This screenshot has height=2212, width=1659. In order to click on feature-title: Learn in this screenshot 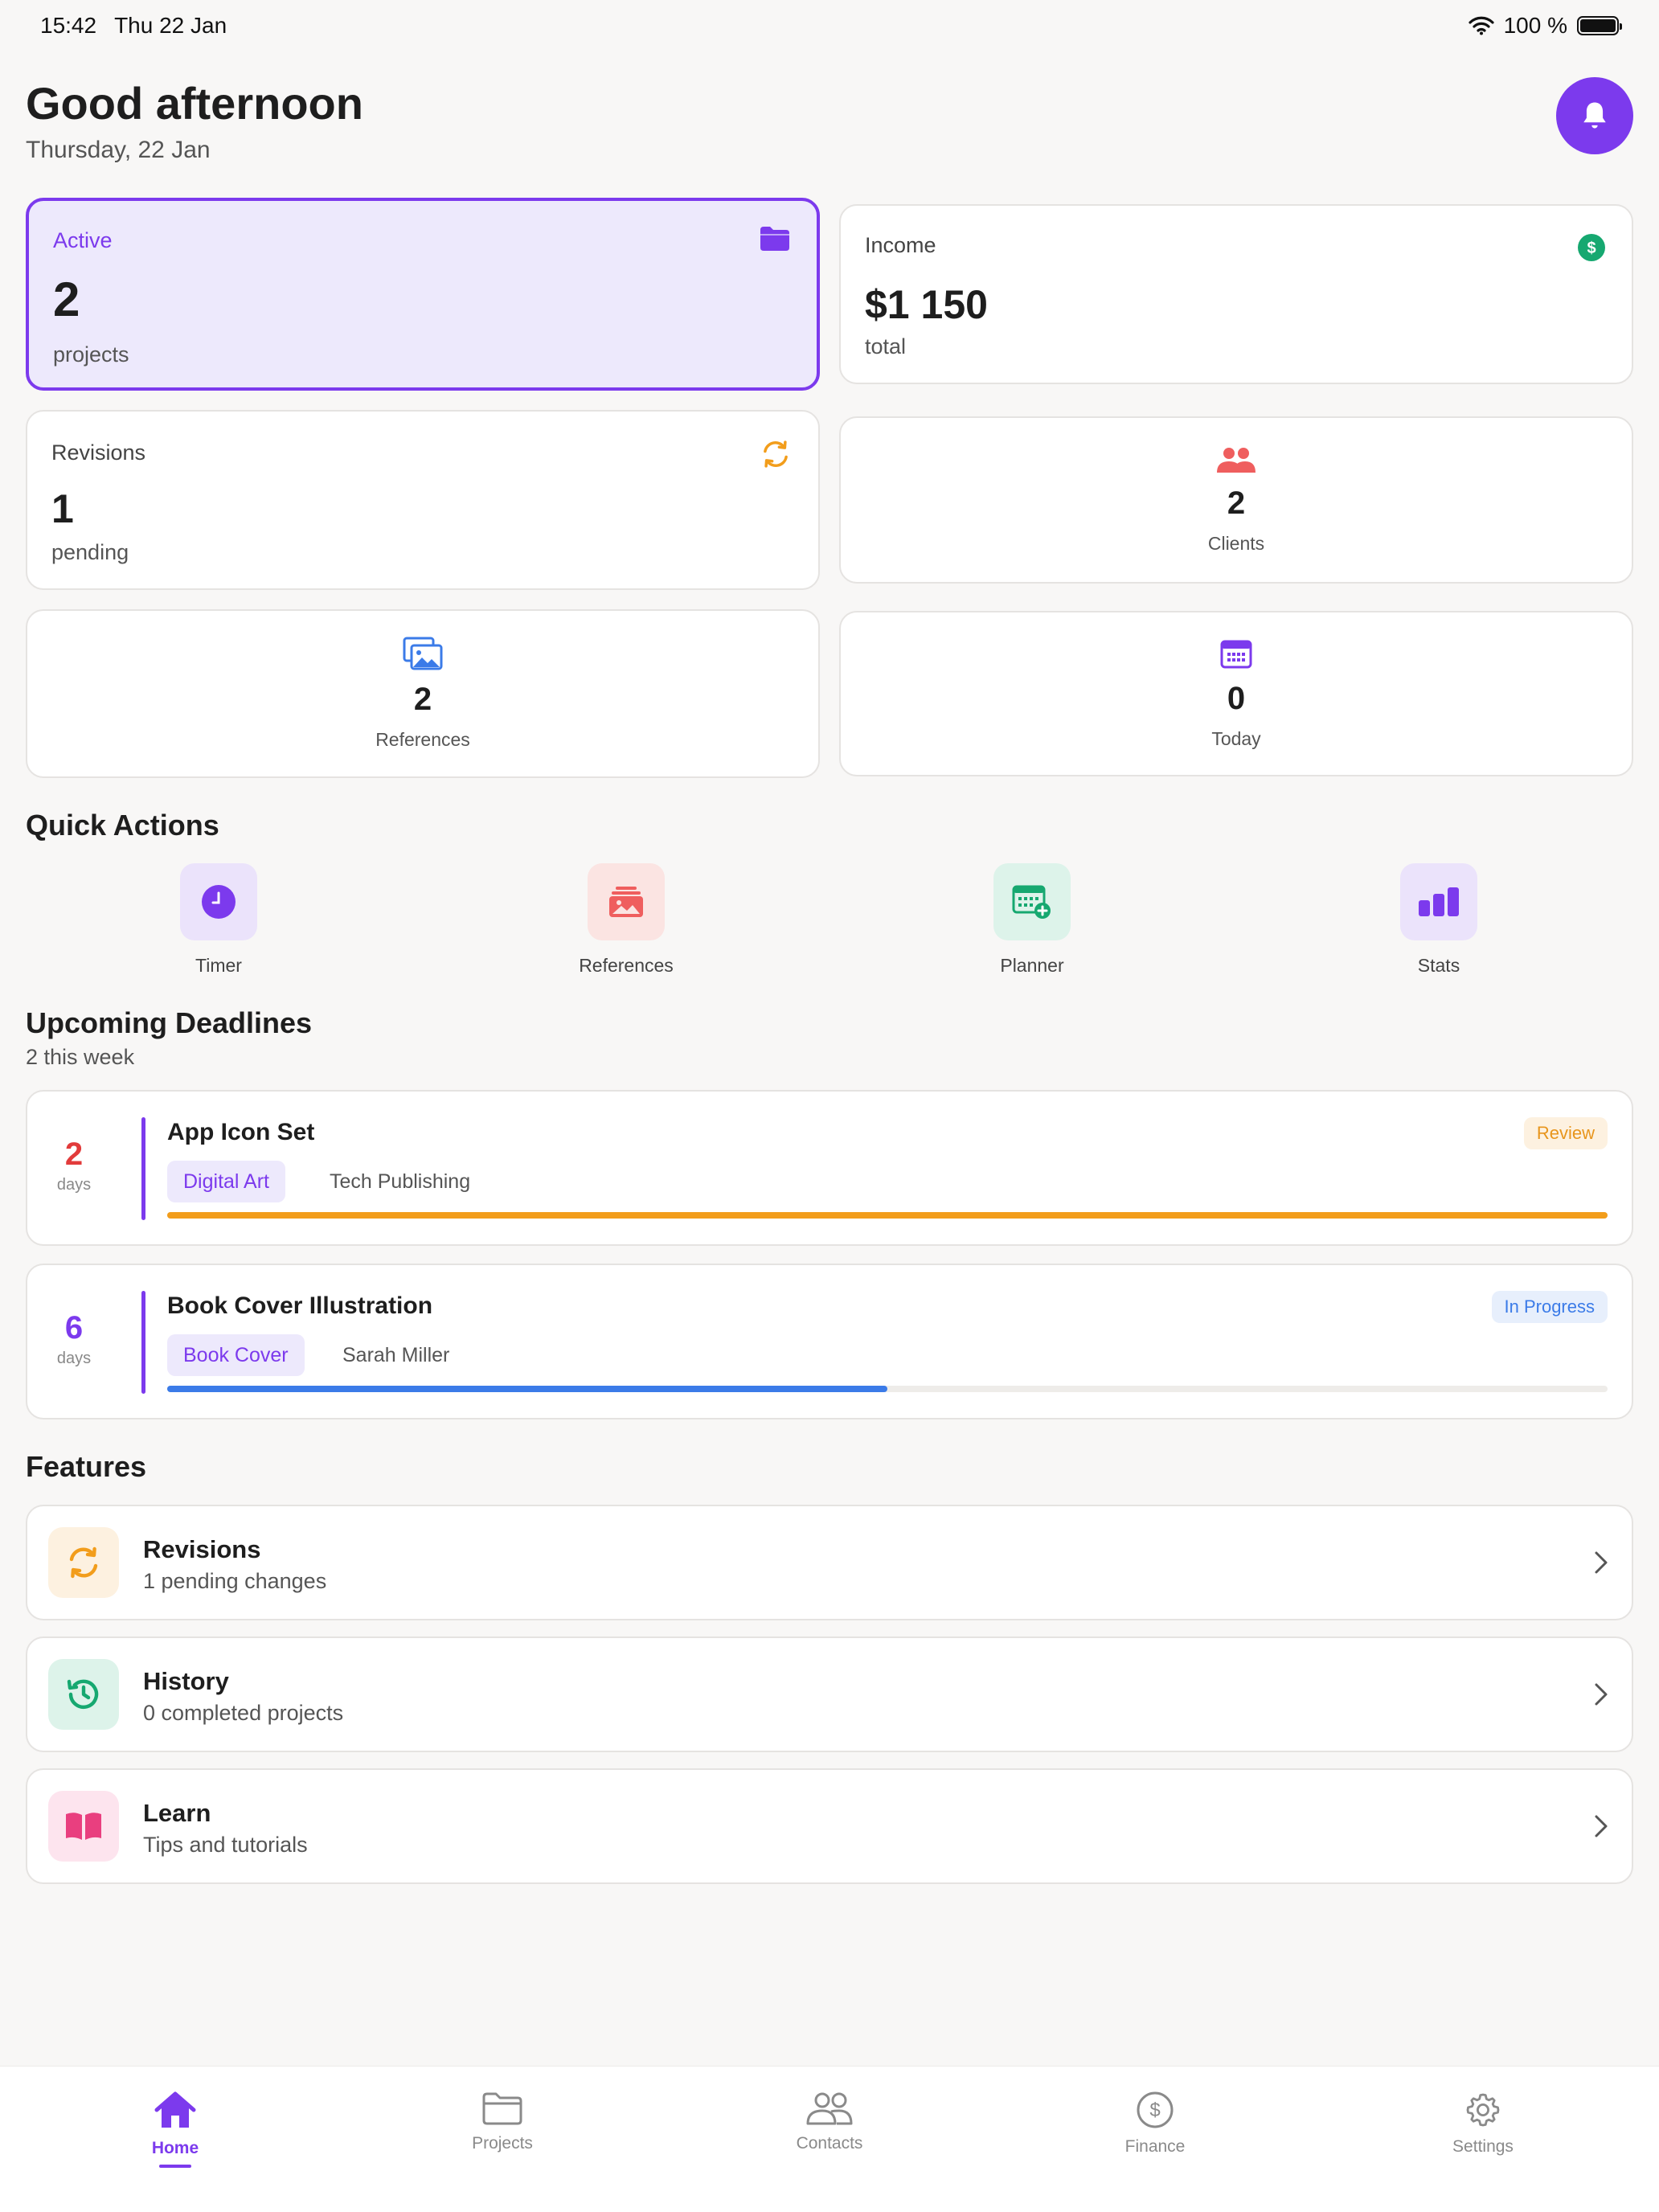, I will do `click(177, 1813)`.